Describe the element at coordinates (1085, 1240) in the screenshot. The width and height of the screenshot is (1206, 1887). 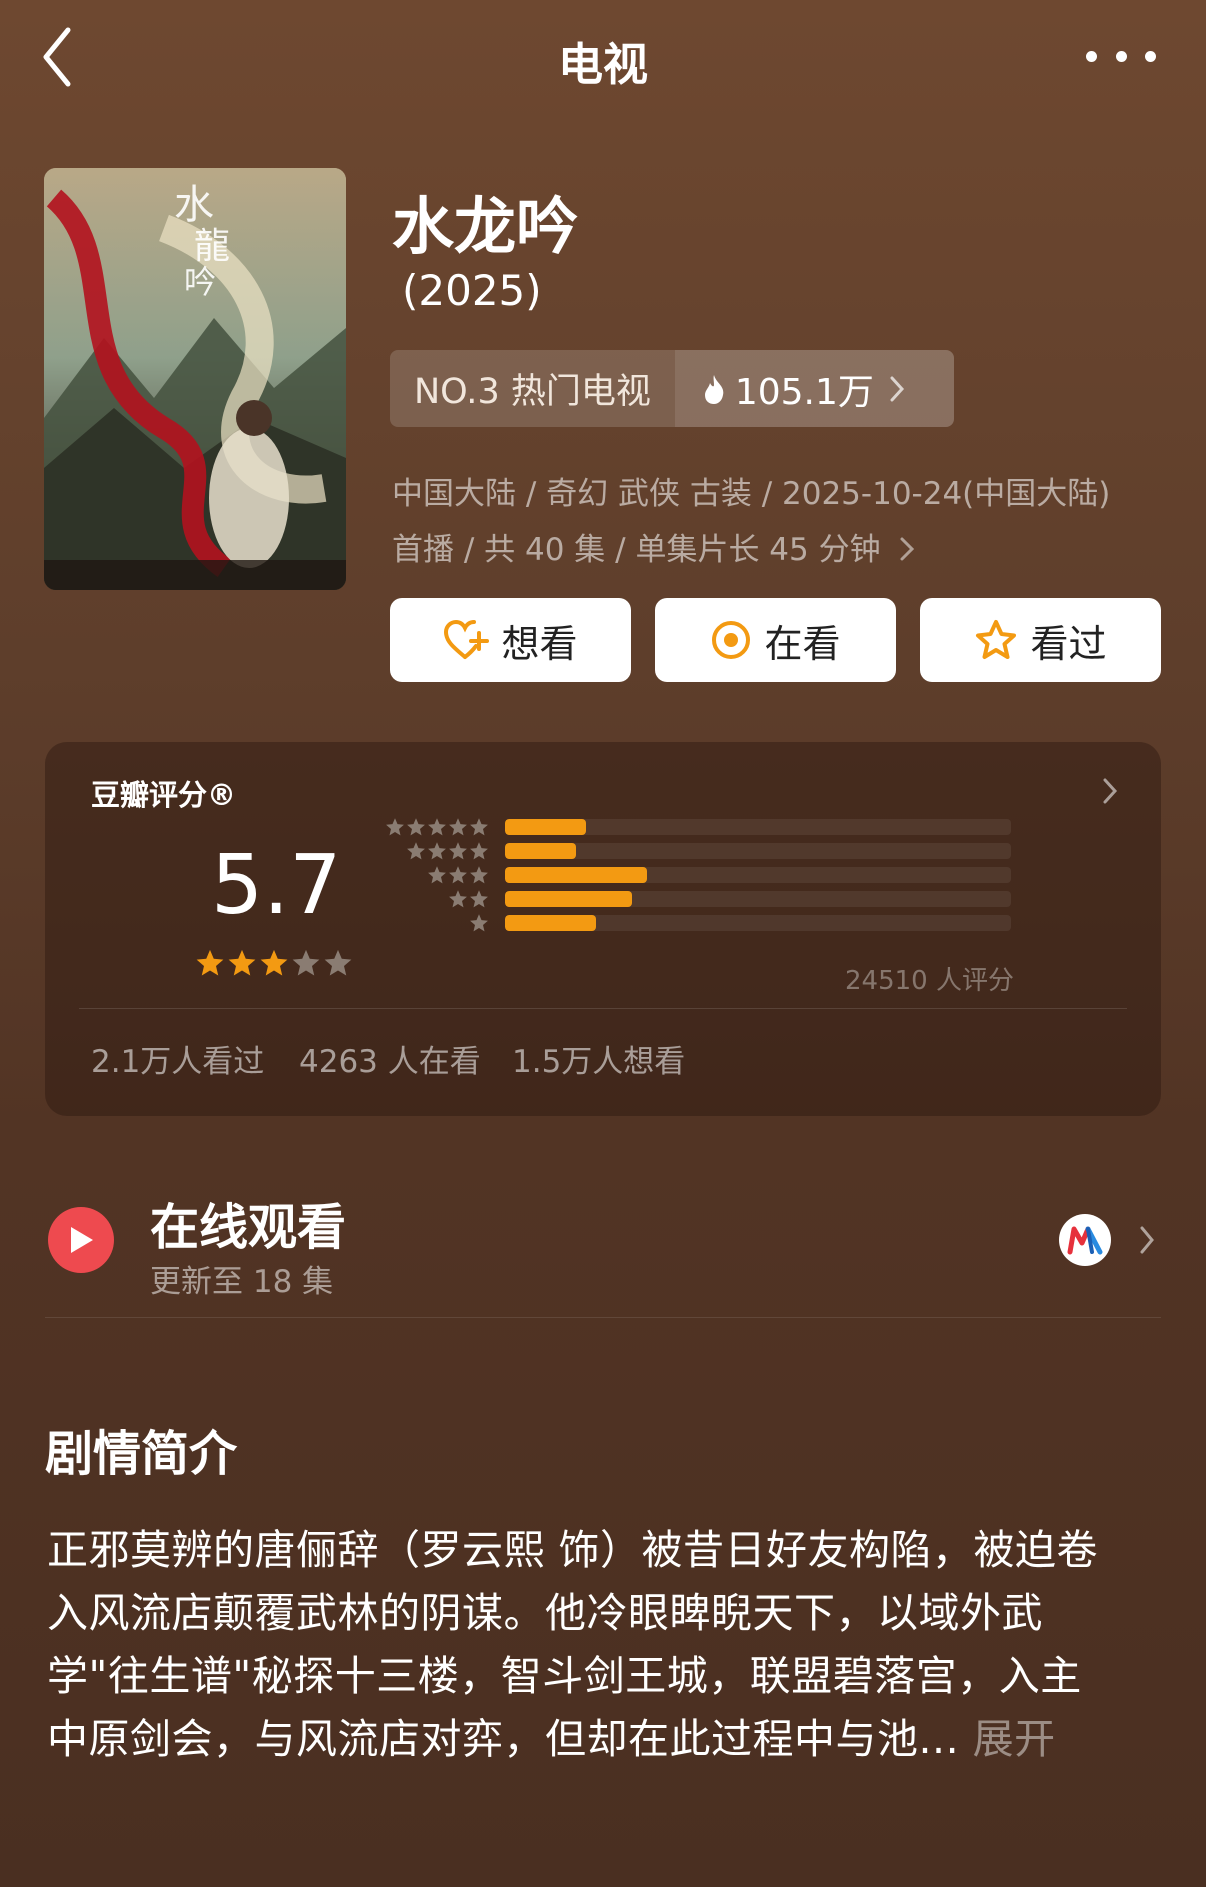
I see `mgtv-logo-icon` at that location.